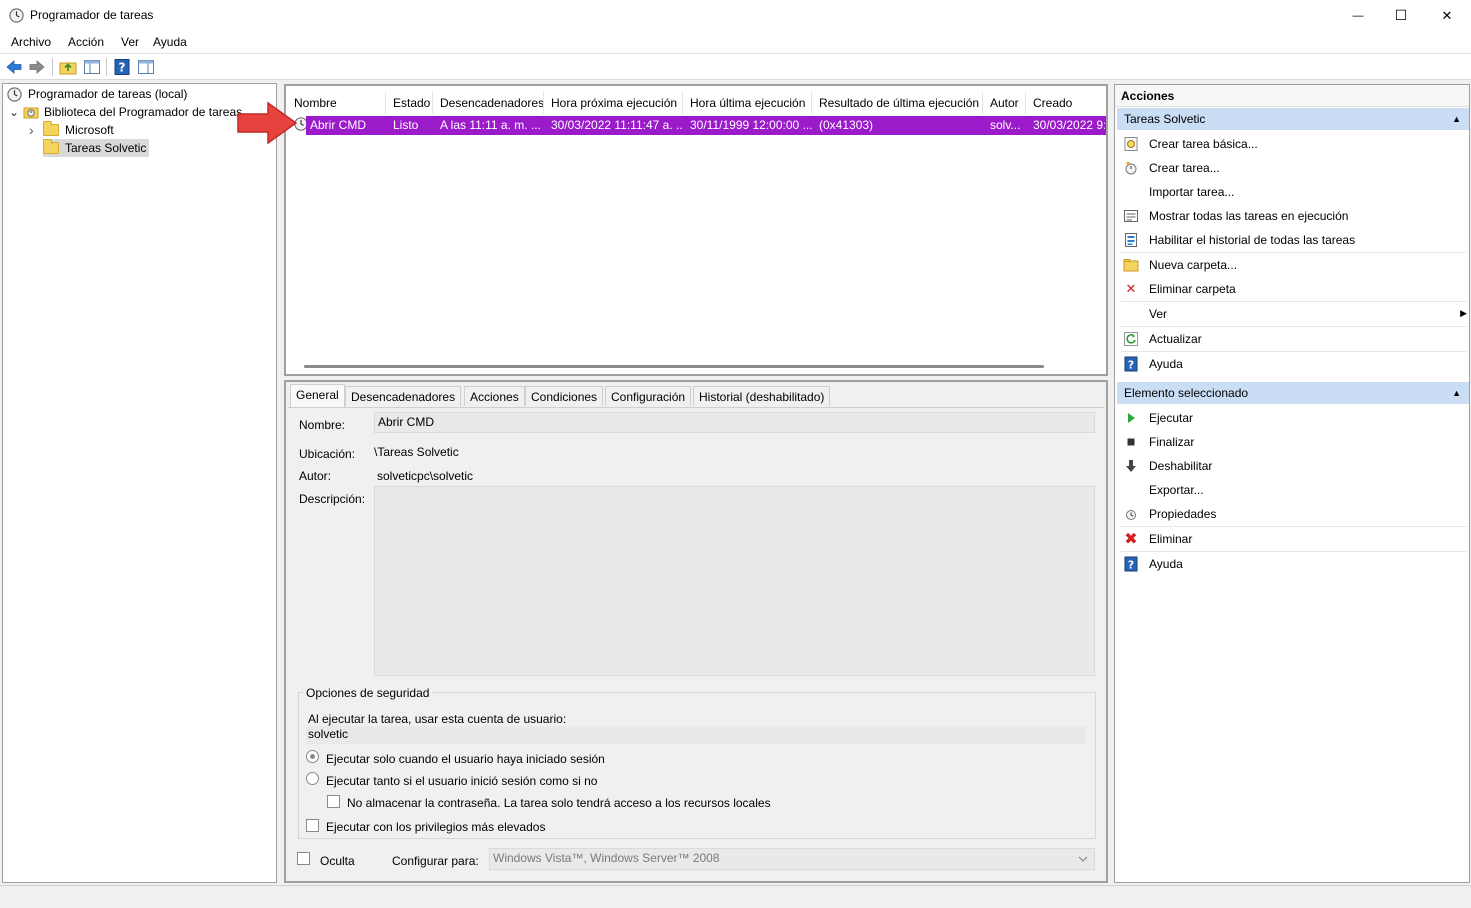  What do you see at coordinates (31, 42) in the screenshot?
I see `menu-archivo: Archivo` at bounding box center [31, 42].